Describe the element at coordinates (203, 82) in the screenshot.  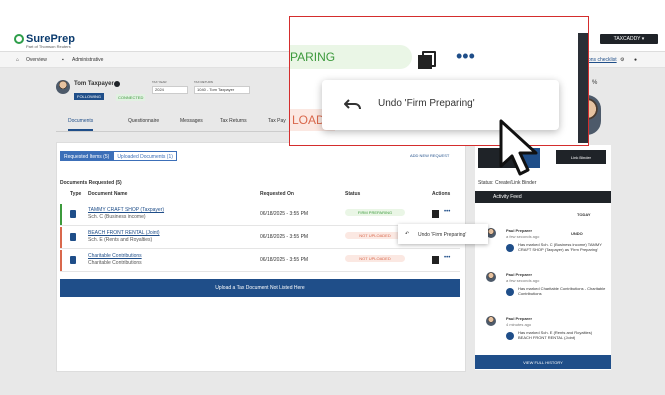
I see `tax-return-label: TAX RETURN` at that location.